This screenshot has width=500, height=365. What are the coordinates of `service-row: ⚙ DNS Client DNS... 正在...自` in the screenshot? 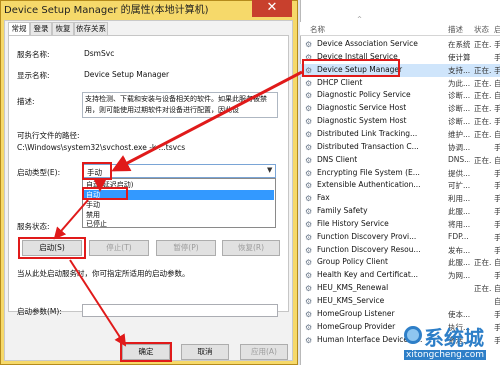 It's located at (400, 160).